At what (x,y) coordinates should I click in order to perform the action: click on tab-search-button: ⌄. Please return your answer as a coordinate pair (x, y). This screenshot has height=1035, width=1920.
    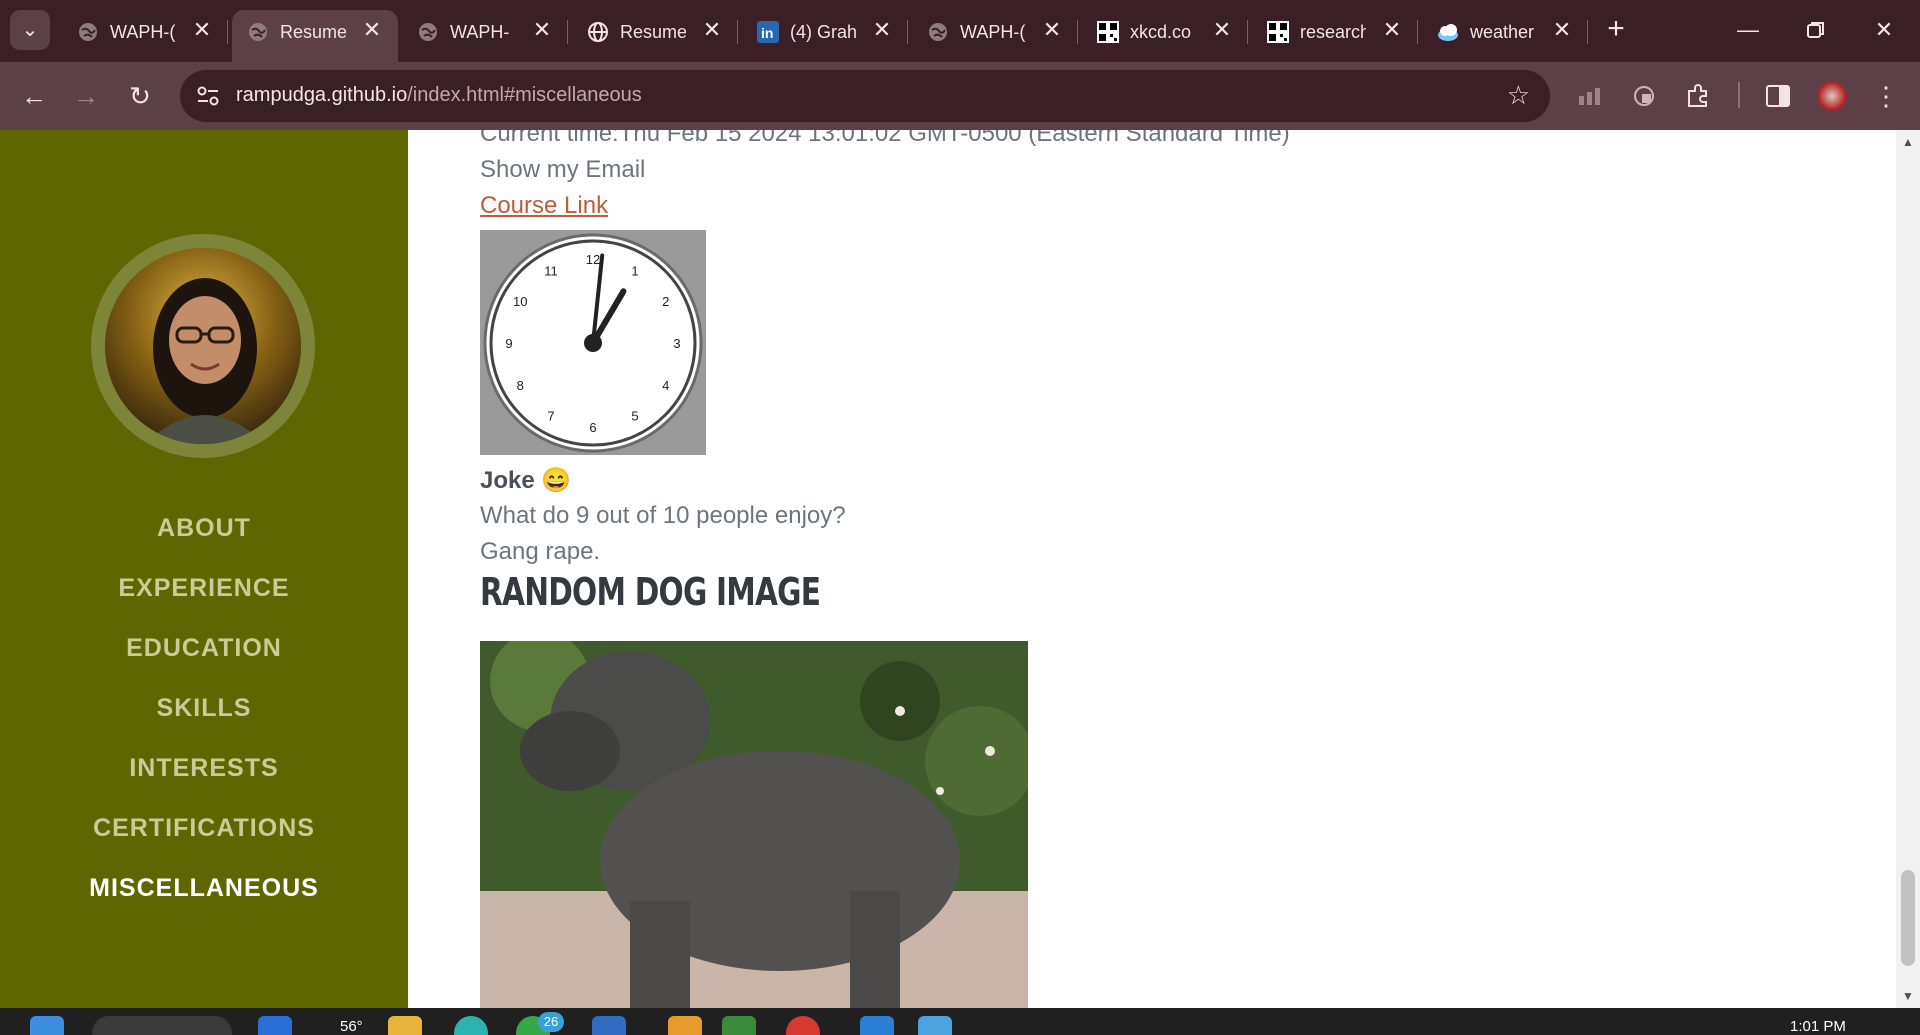
    Looking at the image, I should click on (30, 30).